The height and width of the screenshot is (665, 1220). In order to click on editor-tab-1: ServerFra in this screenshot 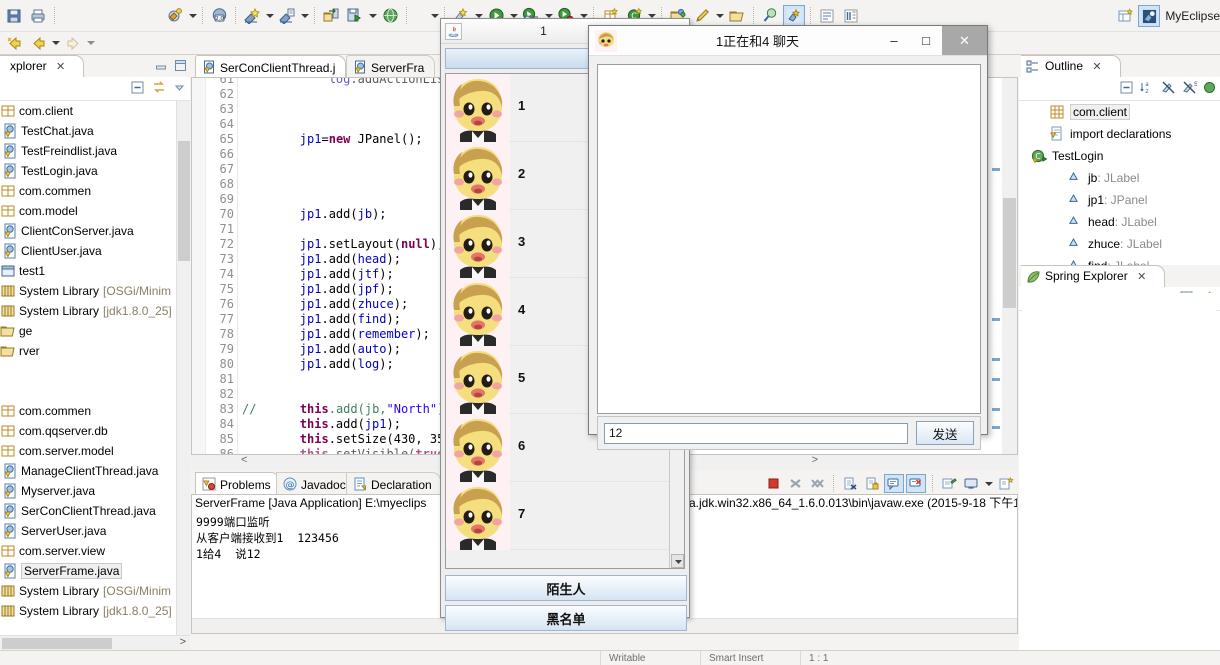, I will do `click(391, 66)`.